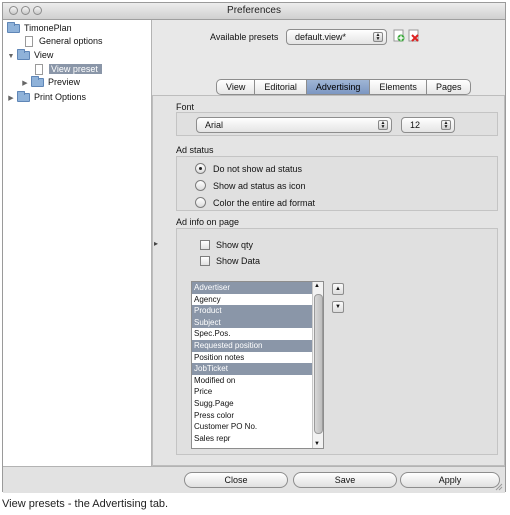 The image size is (510, 515). I want to click on font-label: Font, so click(185, 107).